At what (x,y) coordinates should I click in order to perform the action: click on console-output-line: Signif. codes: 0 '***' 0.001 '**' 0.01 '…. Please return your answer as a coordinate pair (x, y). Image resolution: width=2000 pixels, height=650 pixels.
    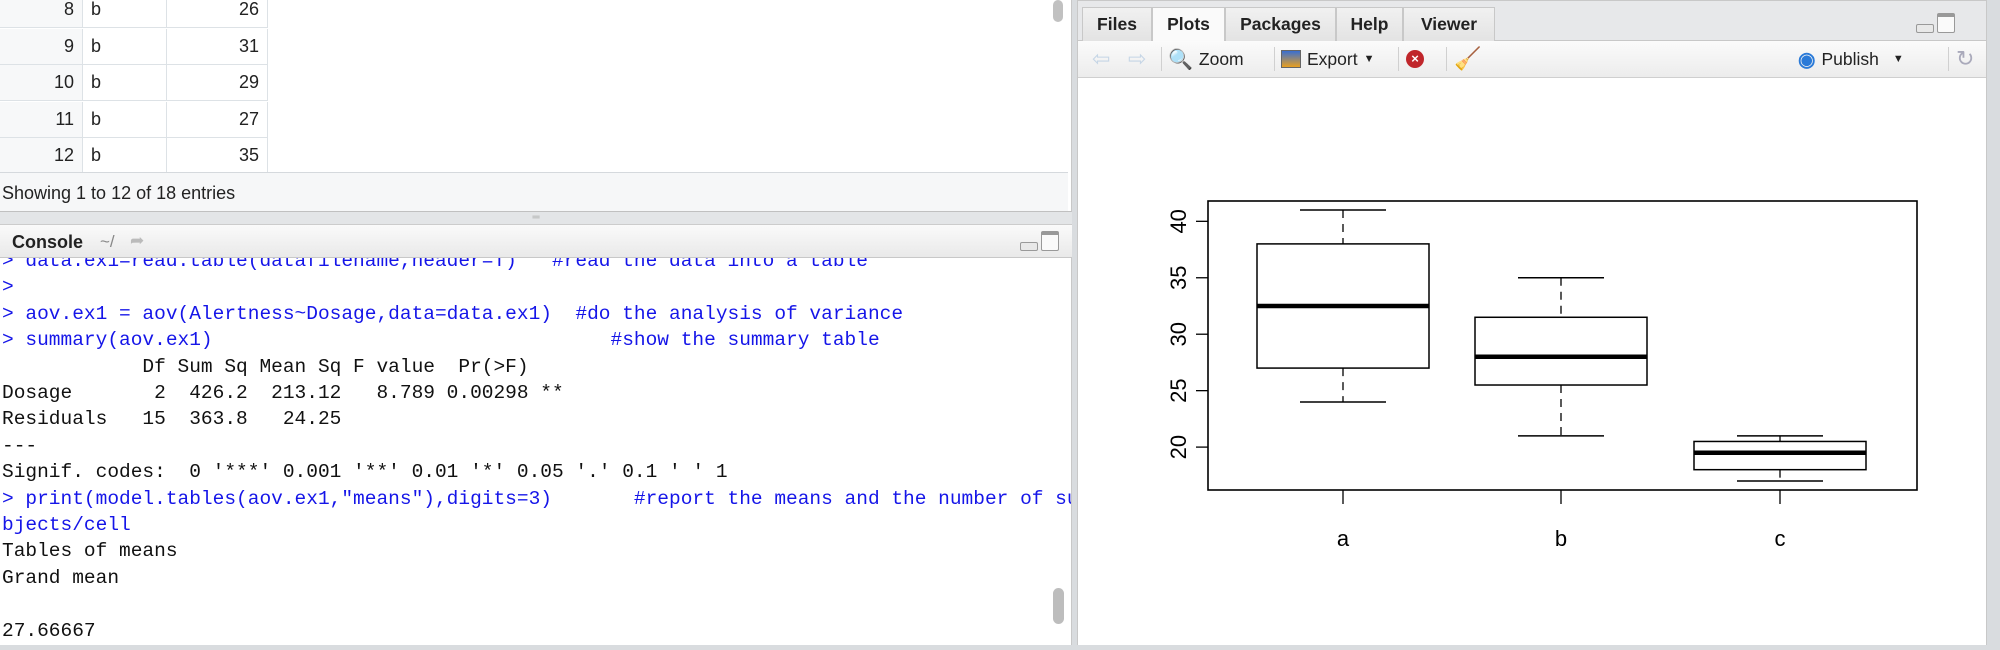
    Looking at the image, I should click on (365, 472).